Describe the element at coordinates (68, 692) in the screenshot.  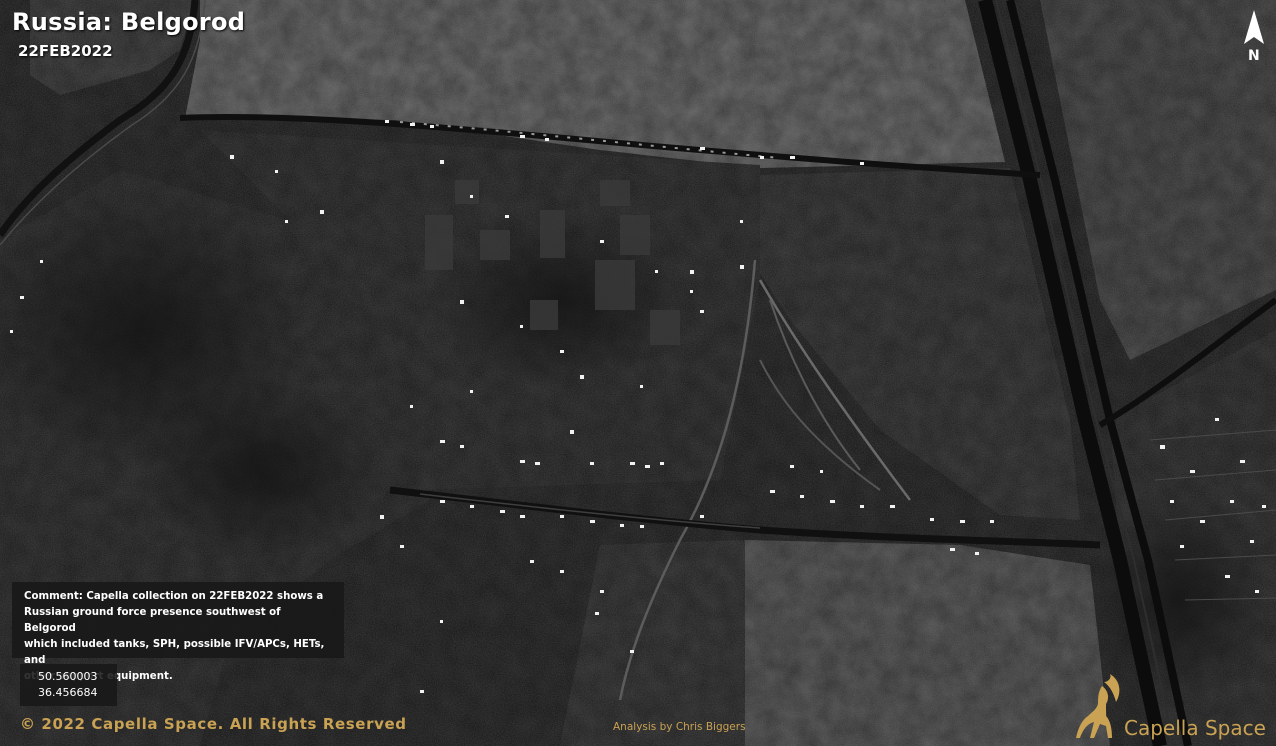
I see `longitude: 36.456684` at that location.